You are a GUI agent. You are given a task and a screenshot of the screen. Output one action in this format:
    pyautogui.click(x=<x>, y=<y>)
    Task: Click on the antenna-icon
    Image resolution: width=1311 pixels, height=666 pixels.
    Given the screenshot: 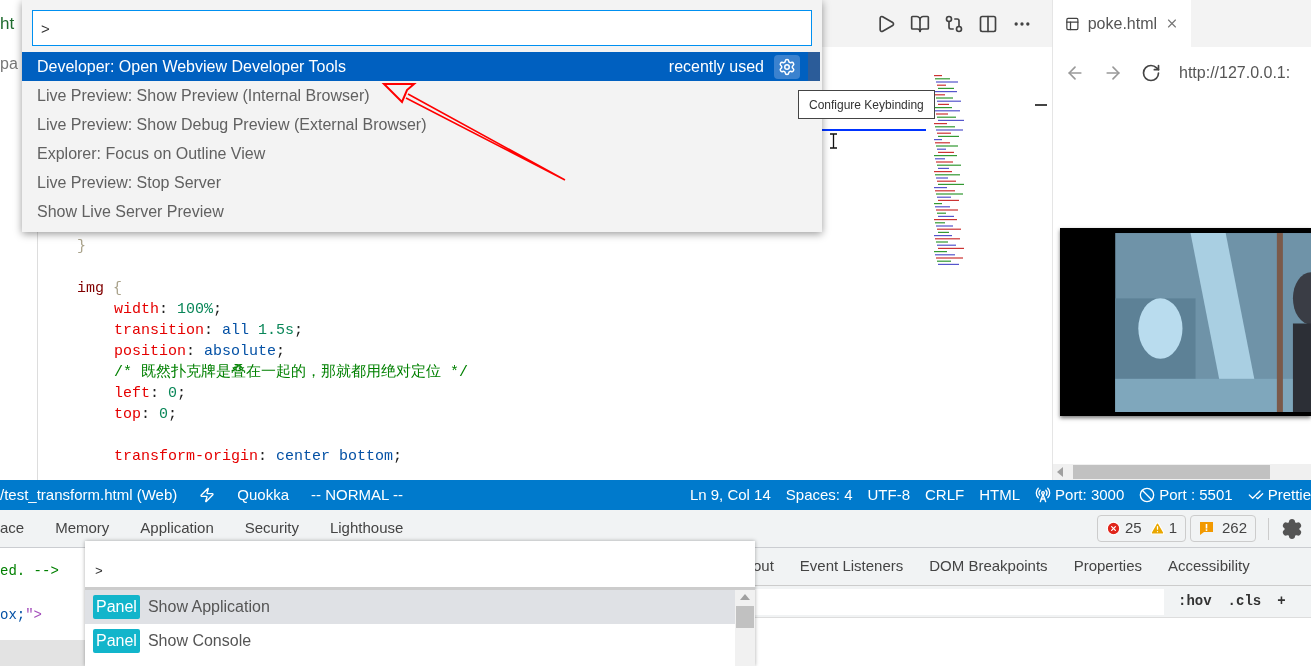 What is the action you would take?
    pyautogui.click(x=1043, y=495)
    